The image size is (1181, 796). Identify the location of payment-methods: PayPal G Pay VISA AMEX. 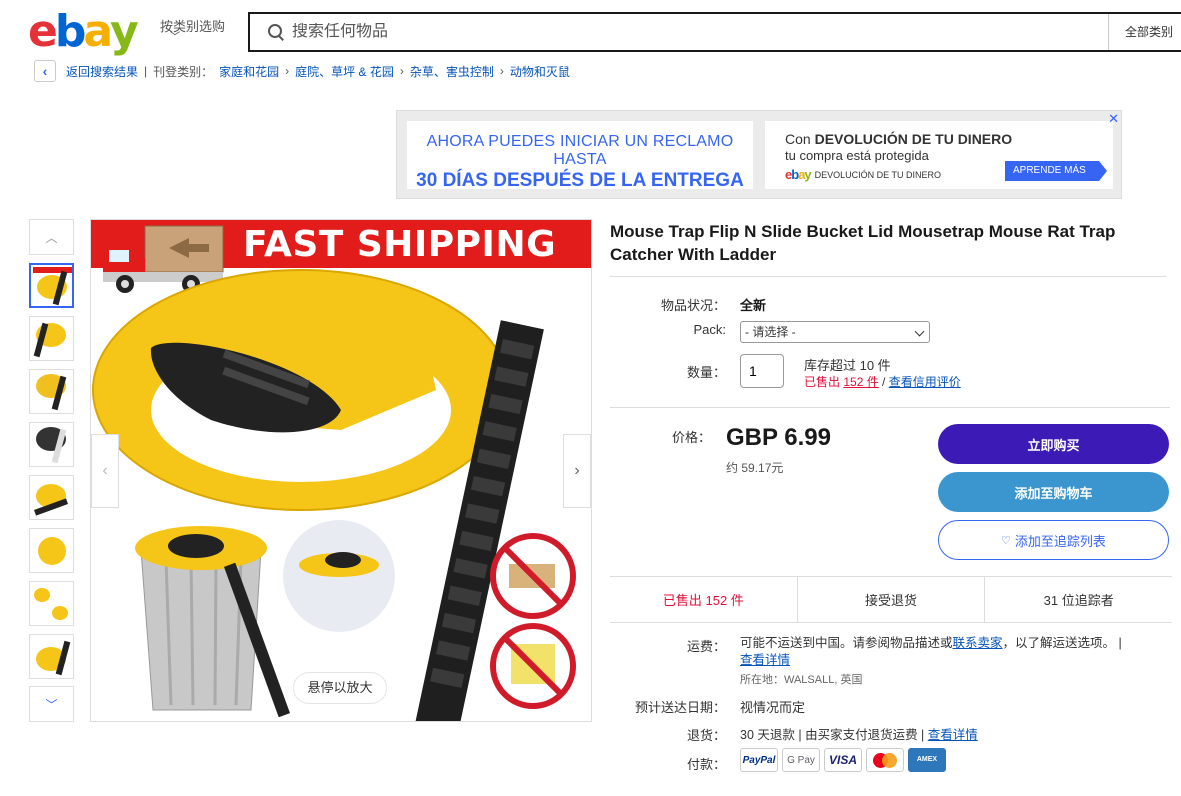
(843, 760).